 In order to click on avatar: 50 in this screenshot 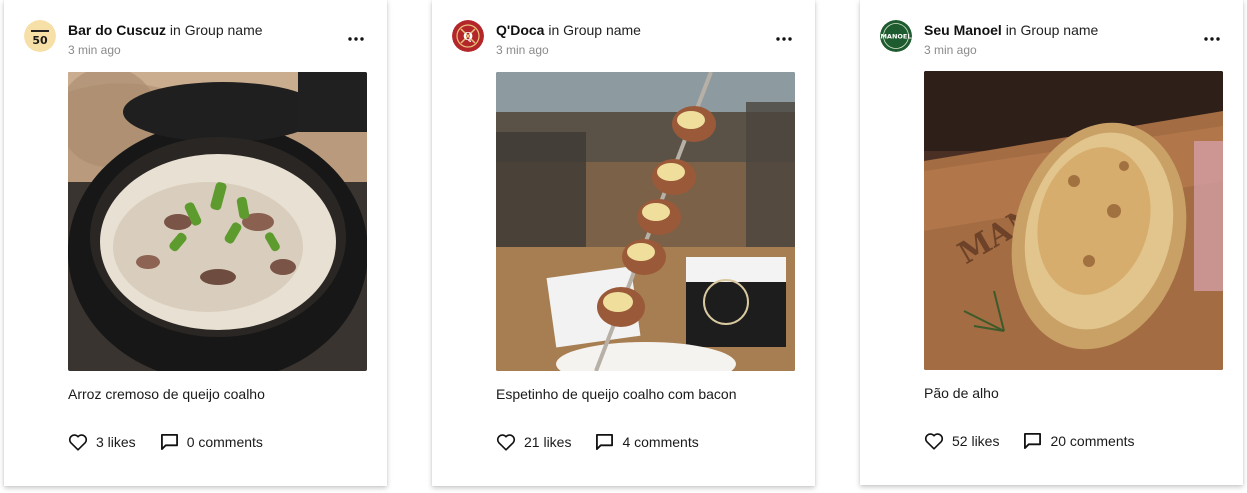, I will do `click(40, 36)`.